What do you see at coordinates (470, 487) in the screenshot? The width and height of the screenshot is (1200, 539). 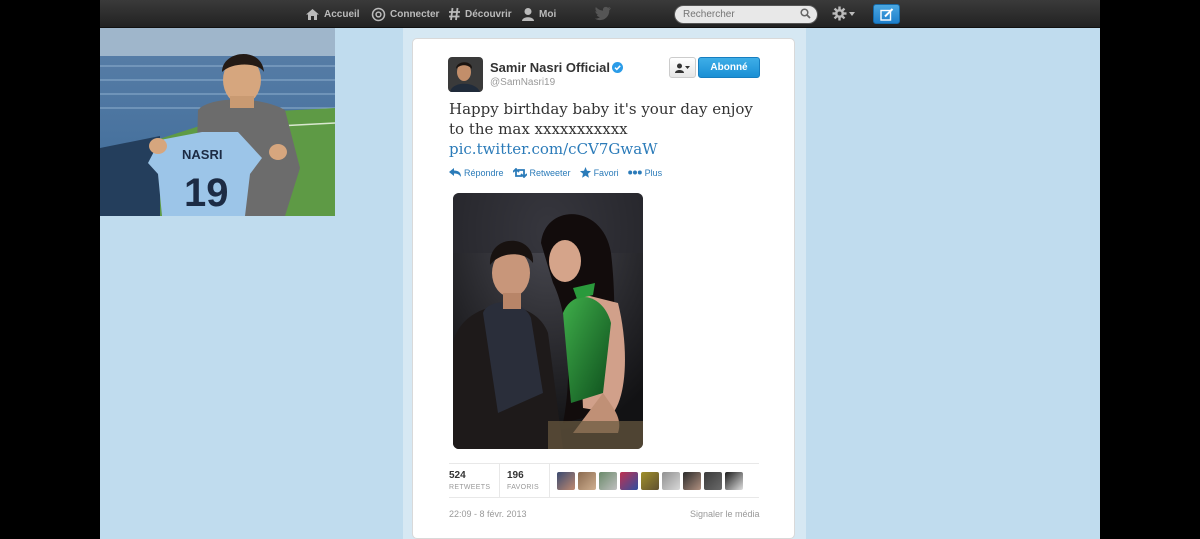 I see `retweet-count-label: RETWEETS` at bounding box center [470, 487].